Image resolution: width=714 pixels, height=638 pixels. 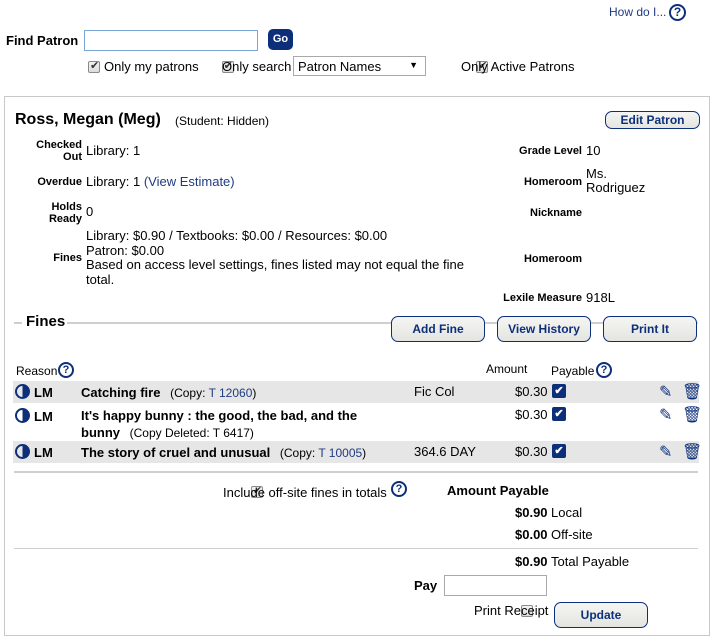 I want to click on local-amount: $0.90, so click(x=531, y=512).